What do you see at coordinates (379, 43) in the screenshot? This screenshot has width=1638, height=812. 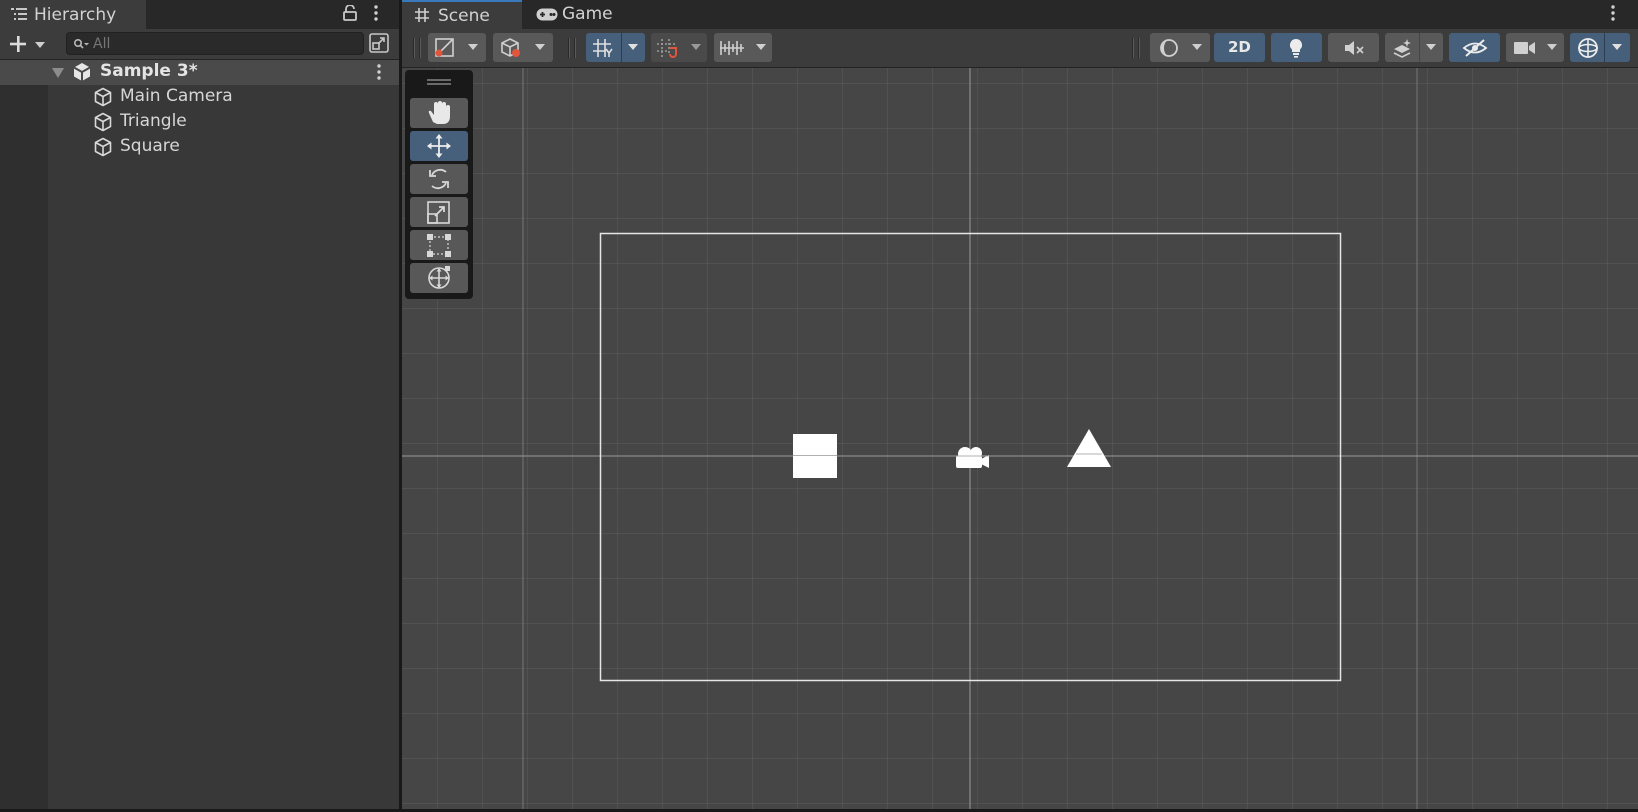 I see `search-expand-icon` at bounding box center [379, 43].